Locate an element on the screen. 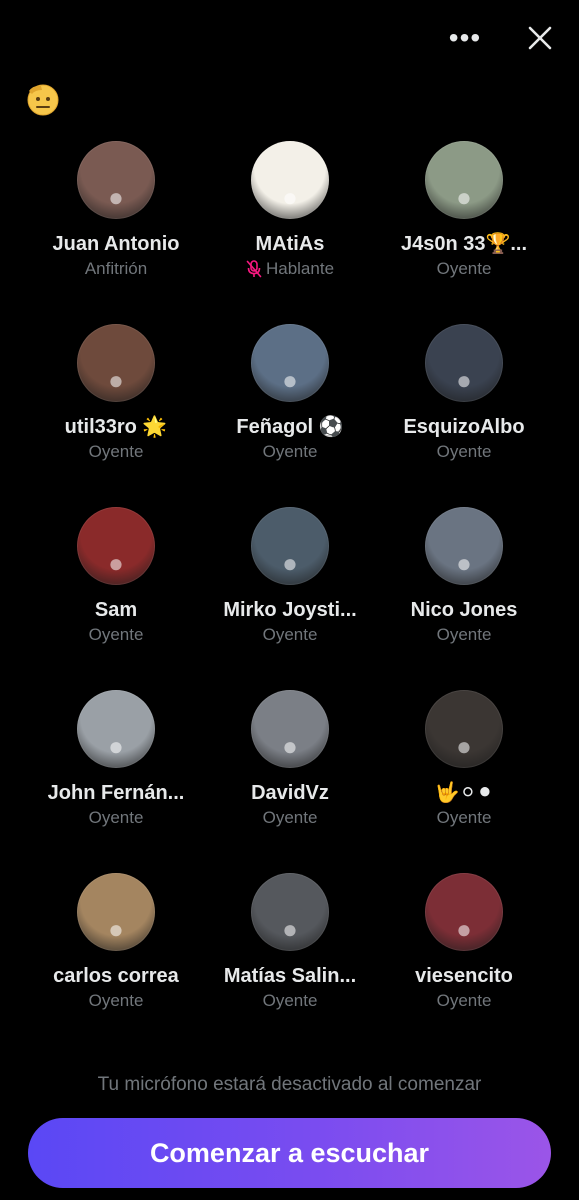  participant-role: Anfitrión is located at coordinates (116, 268).